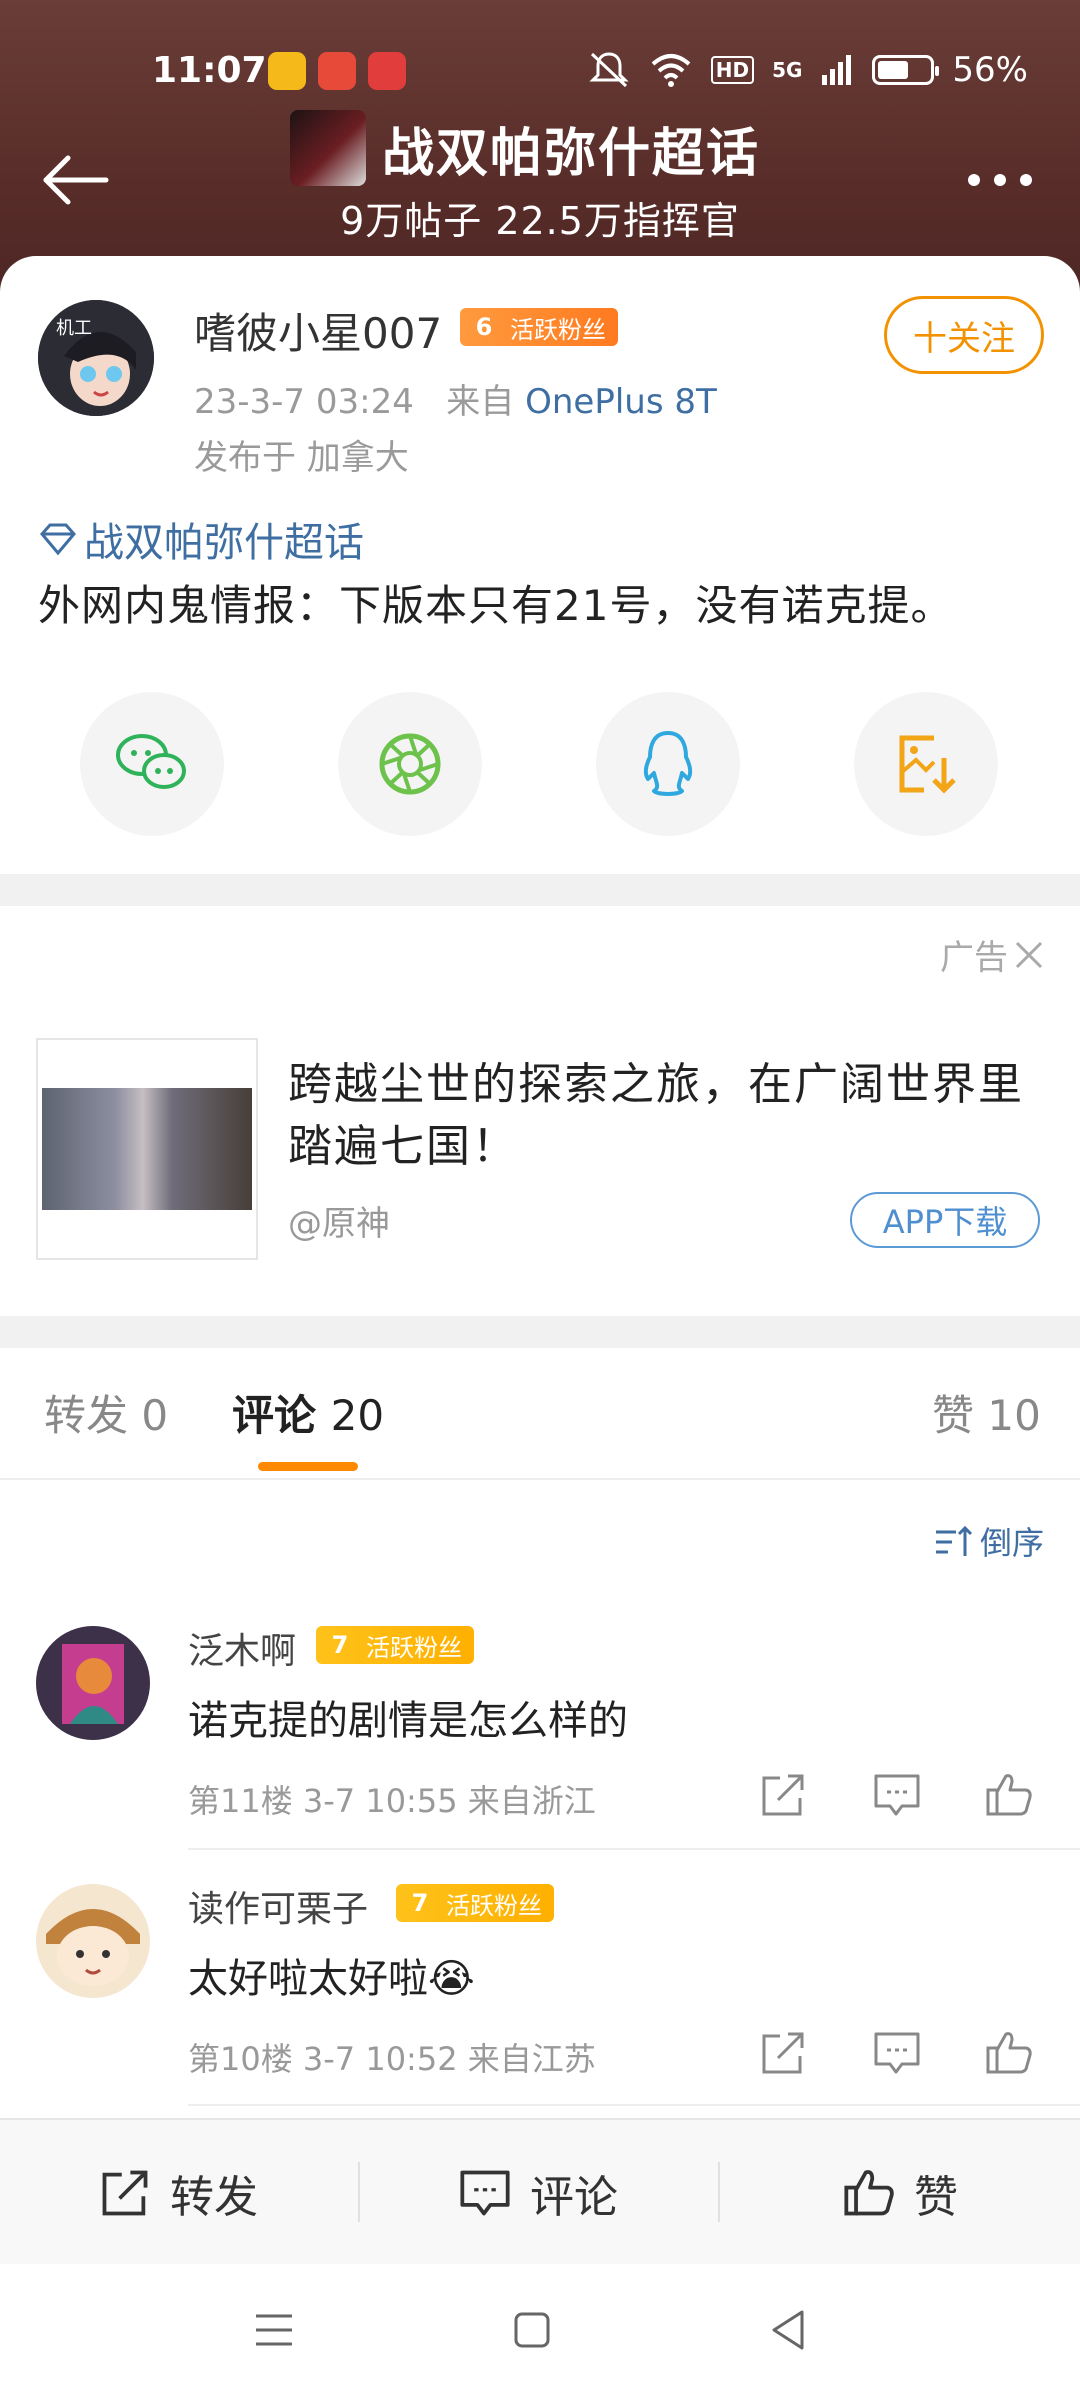 The height and width of the screenshot is (2400, 1080). I want to click on sort-label: 倒序, so click(1011, 1543).